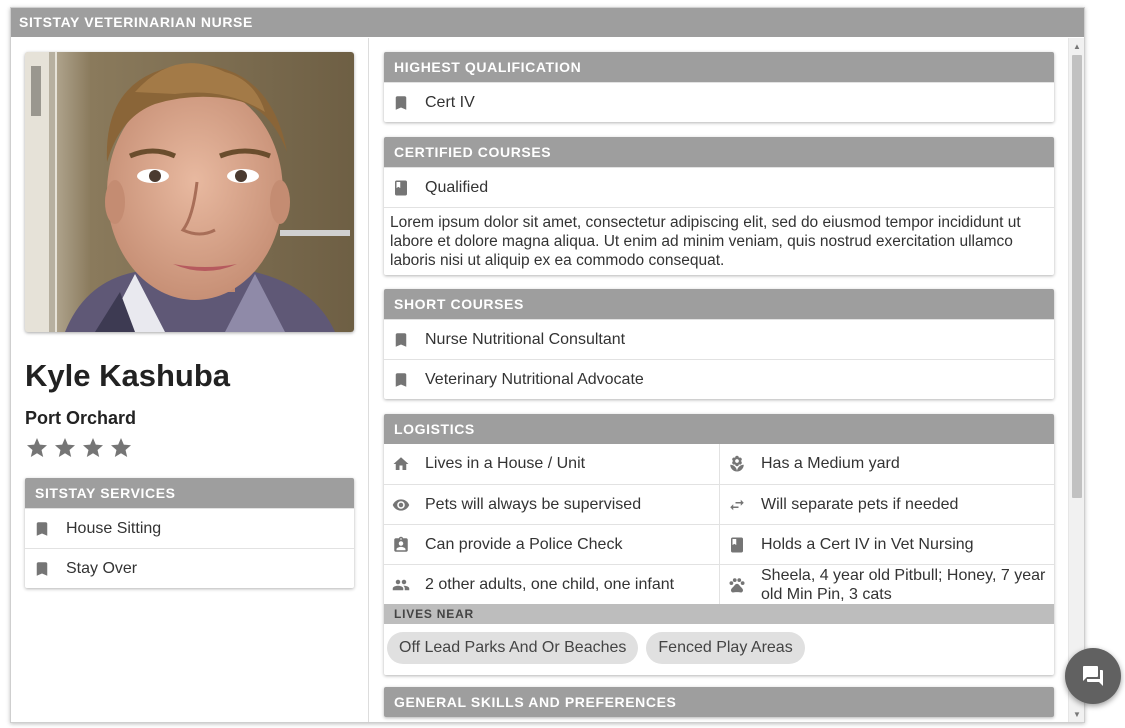 This screenshot has height=728, width=1125. What do you see at coordinates (719, 67) in the screenshot?
I see `highest-qualification-header: HIGHEST QUALIFICATION` at bounding box center [719, 67].